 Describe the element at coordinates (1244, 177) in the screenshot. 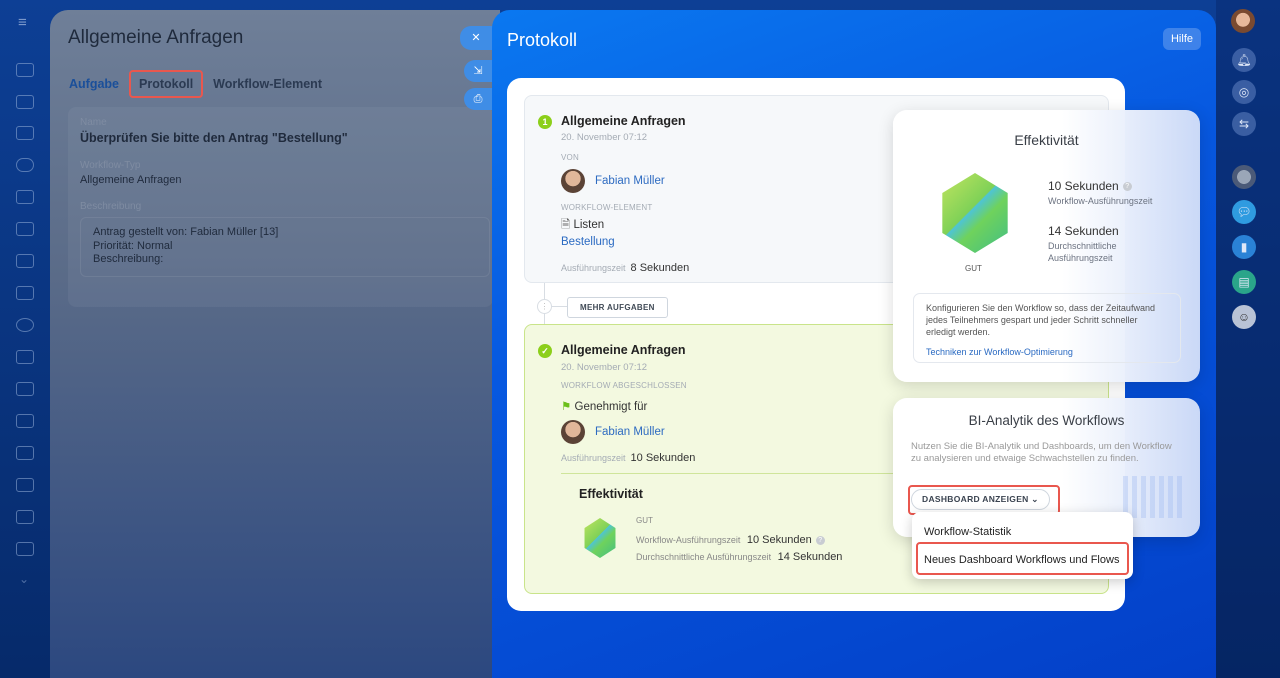

I see `contact-avatar` at that location.